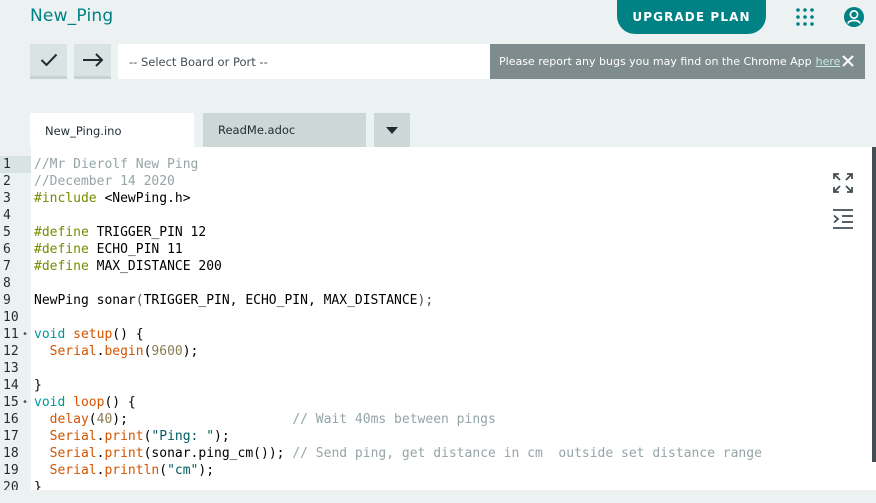 Image resolution: width=876 pixels, height=503 pixels. What do you see at coordinates (112, 130) in the screenshot?
I see `tab-new-ping-ino: New_Ping.ino` at bounding box center [112, 130].